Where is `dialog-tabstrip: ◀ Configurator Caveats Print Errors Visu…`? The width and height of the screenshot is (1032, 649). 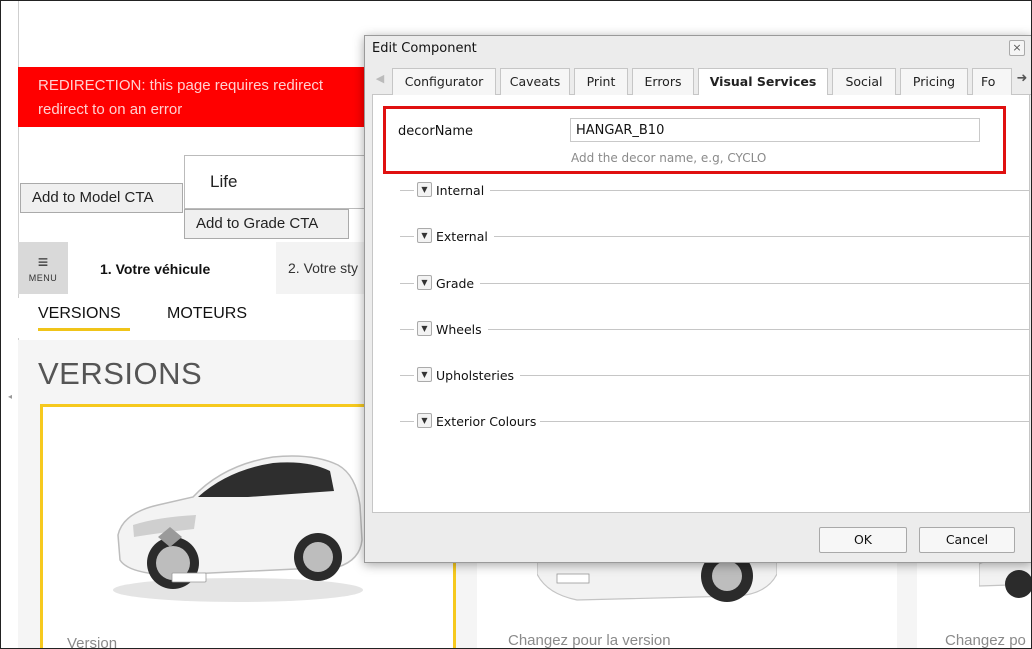 dialog-tabstrip: ◀ Configurator Caveats Print Errors Visu… is located at coordinates (702, 82).